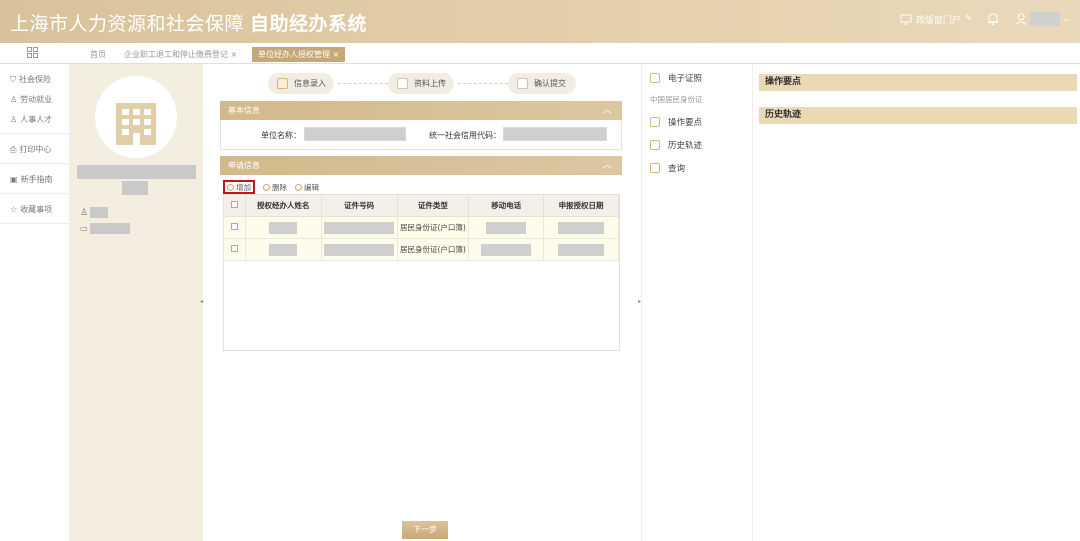 The width and height of the screenshot is (1080, 541). I want to click on delete-button: 删除, so click(275, 187).